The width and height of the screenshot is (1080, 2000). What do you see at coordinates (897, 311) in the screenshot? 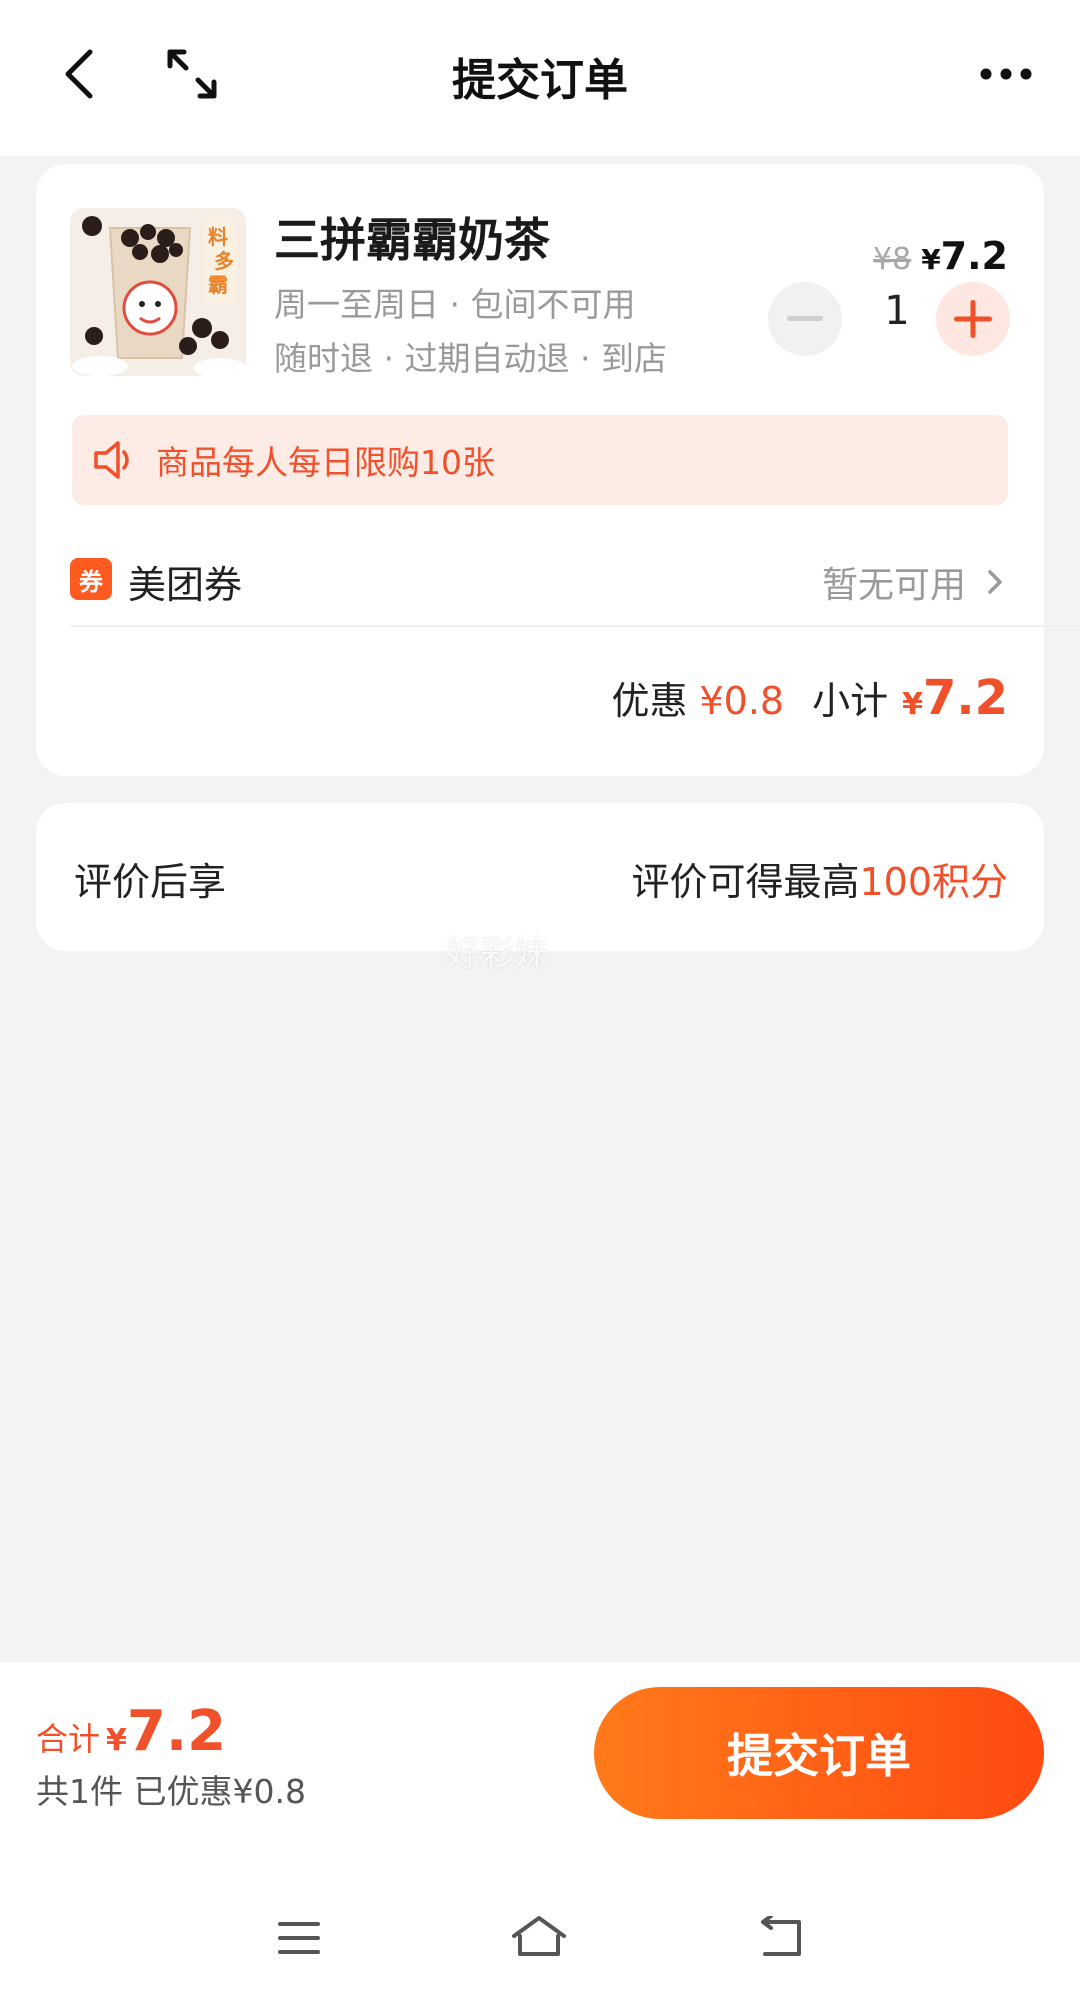
I see `quantity-value: 1` at bounding box center [897, 311].